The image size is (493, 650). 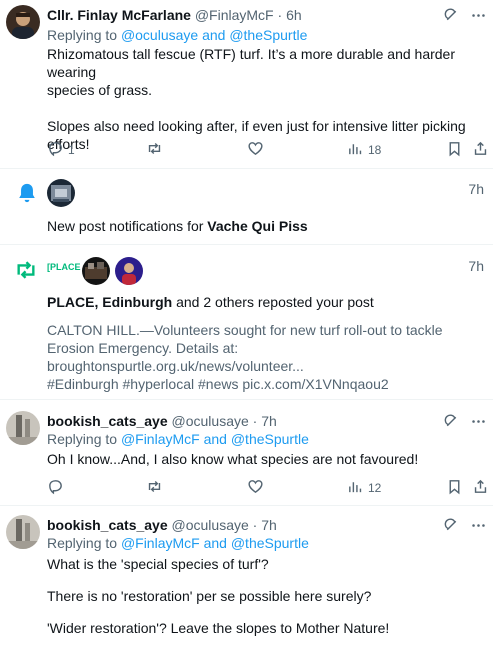 I want to click on avatar-finlay, so click(x=23, y=22).